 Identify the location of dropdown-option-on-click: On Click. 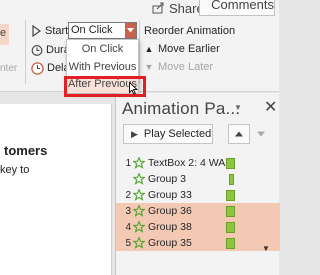
(102, 49).